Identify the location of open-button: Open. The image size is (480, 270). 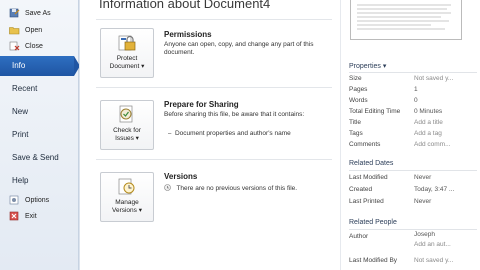
(39, 30).